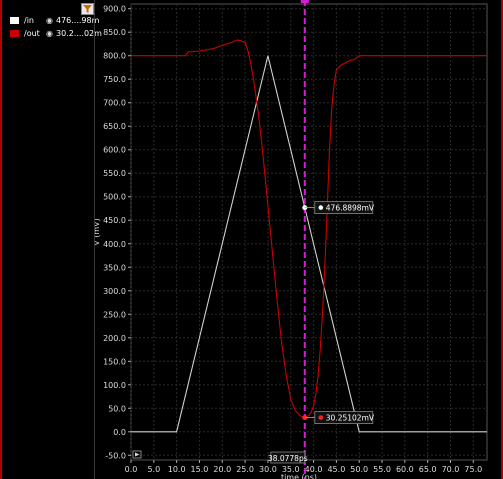  What do you see at coordinates (114, 314) in the screenshot?
I see `y-tick-label: 250.0` at bounding box center [114, 314].